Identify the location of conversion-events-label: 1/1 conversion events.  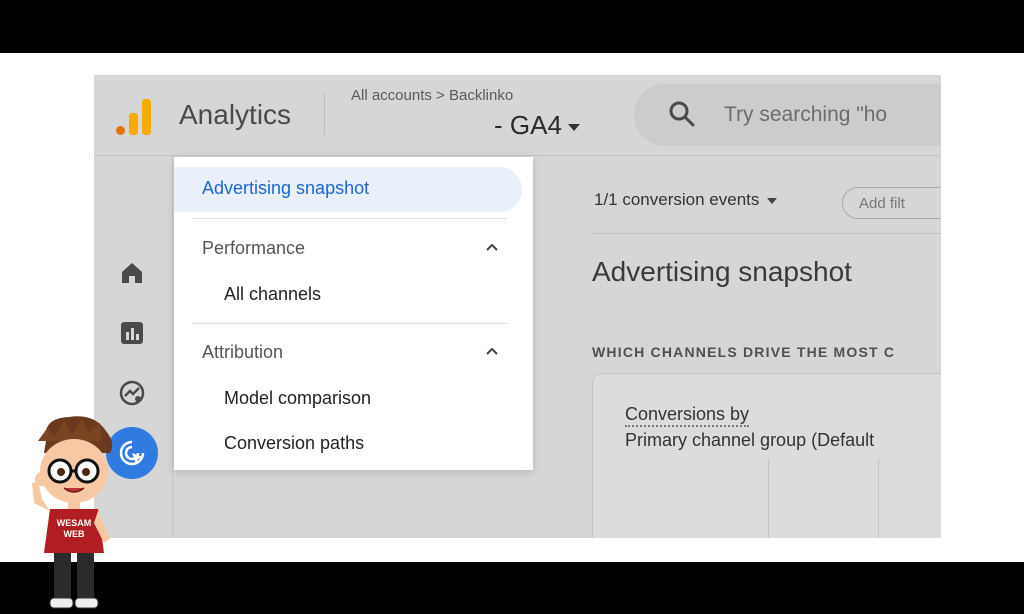
(677, 199).